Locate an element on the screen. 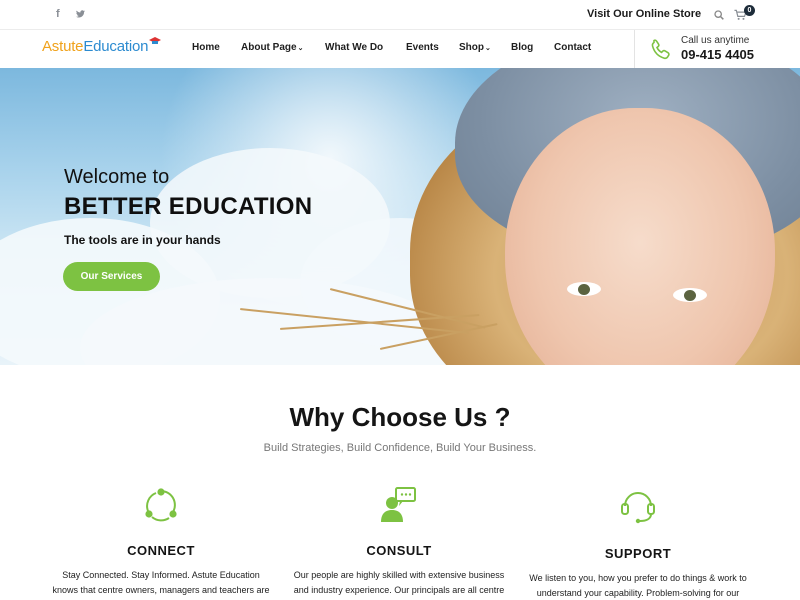 This screenshot has width=800, height=600. nav-about: About Page⌄ is located at coordinates (272, 47).